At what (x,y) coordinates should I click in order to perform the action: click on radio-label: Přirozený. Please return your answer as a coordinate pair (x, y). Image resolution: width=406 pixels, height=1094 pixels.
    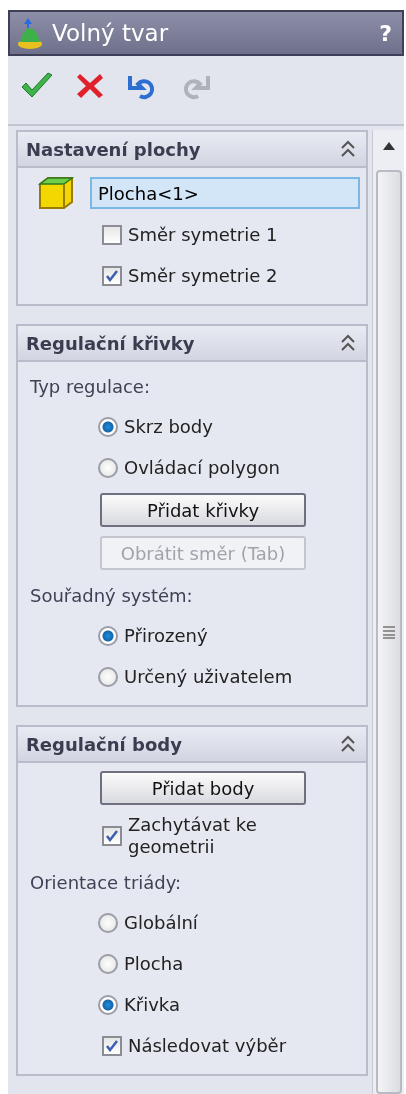
    Looking at the image, I should click on (166, 636).